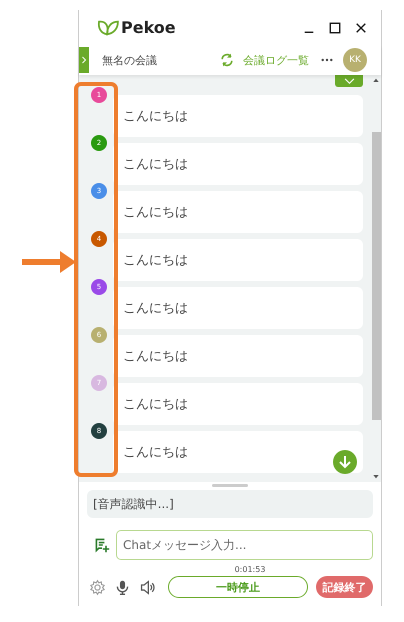 The width and height of the screenshot is (404, 622). Describe the element at coordinates (108, 27) in the screenshot. I see `leaf-logo-icon` at that location.